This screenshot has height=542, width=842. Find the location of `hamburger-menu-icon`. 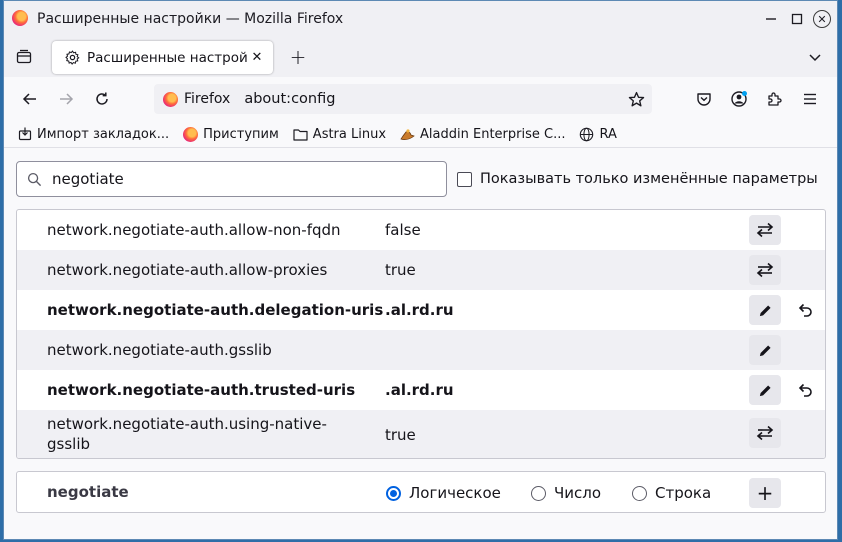

hamburger-menu-icon is located at coordinates (810, 99).